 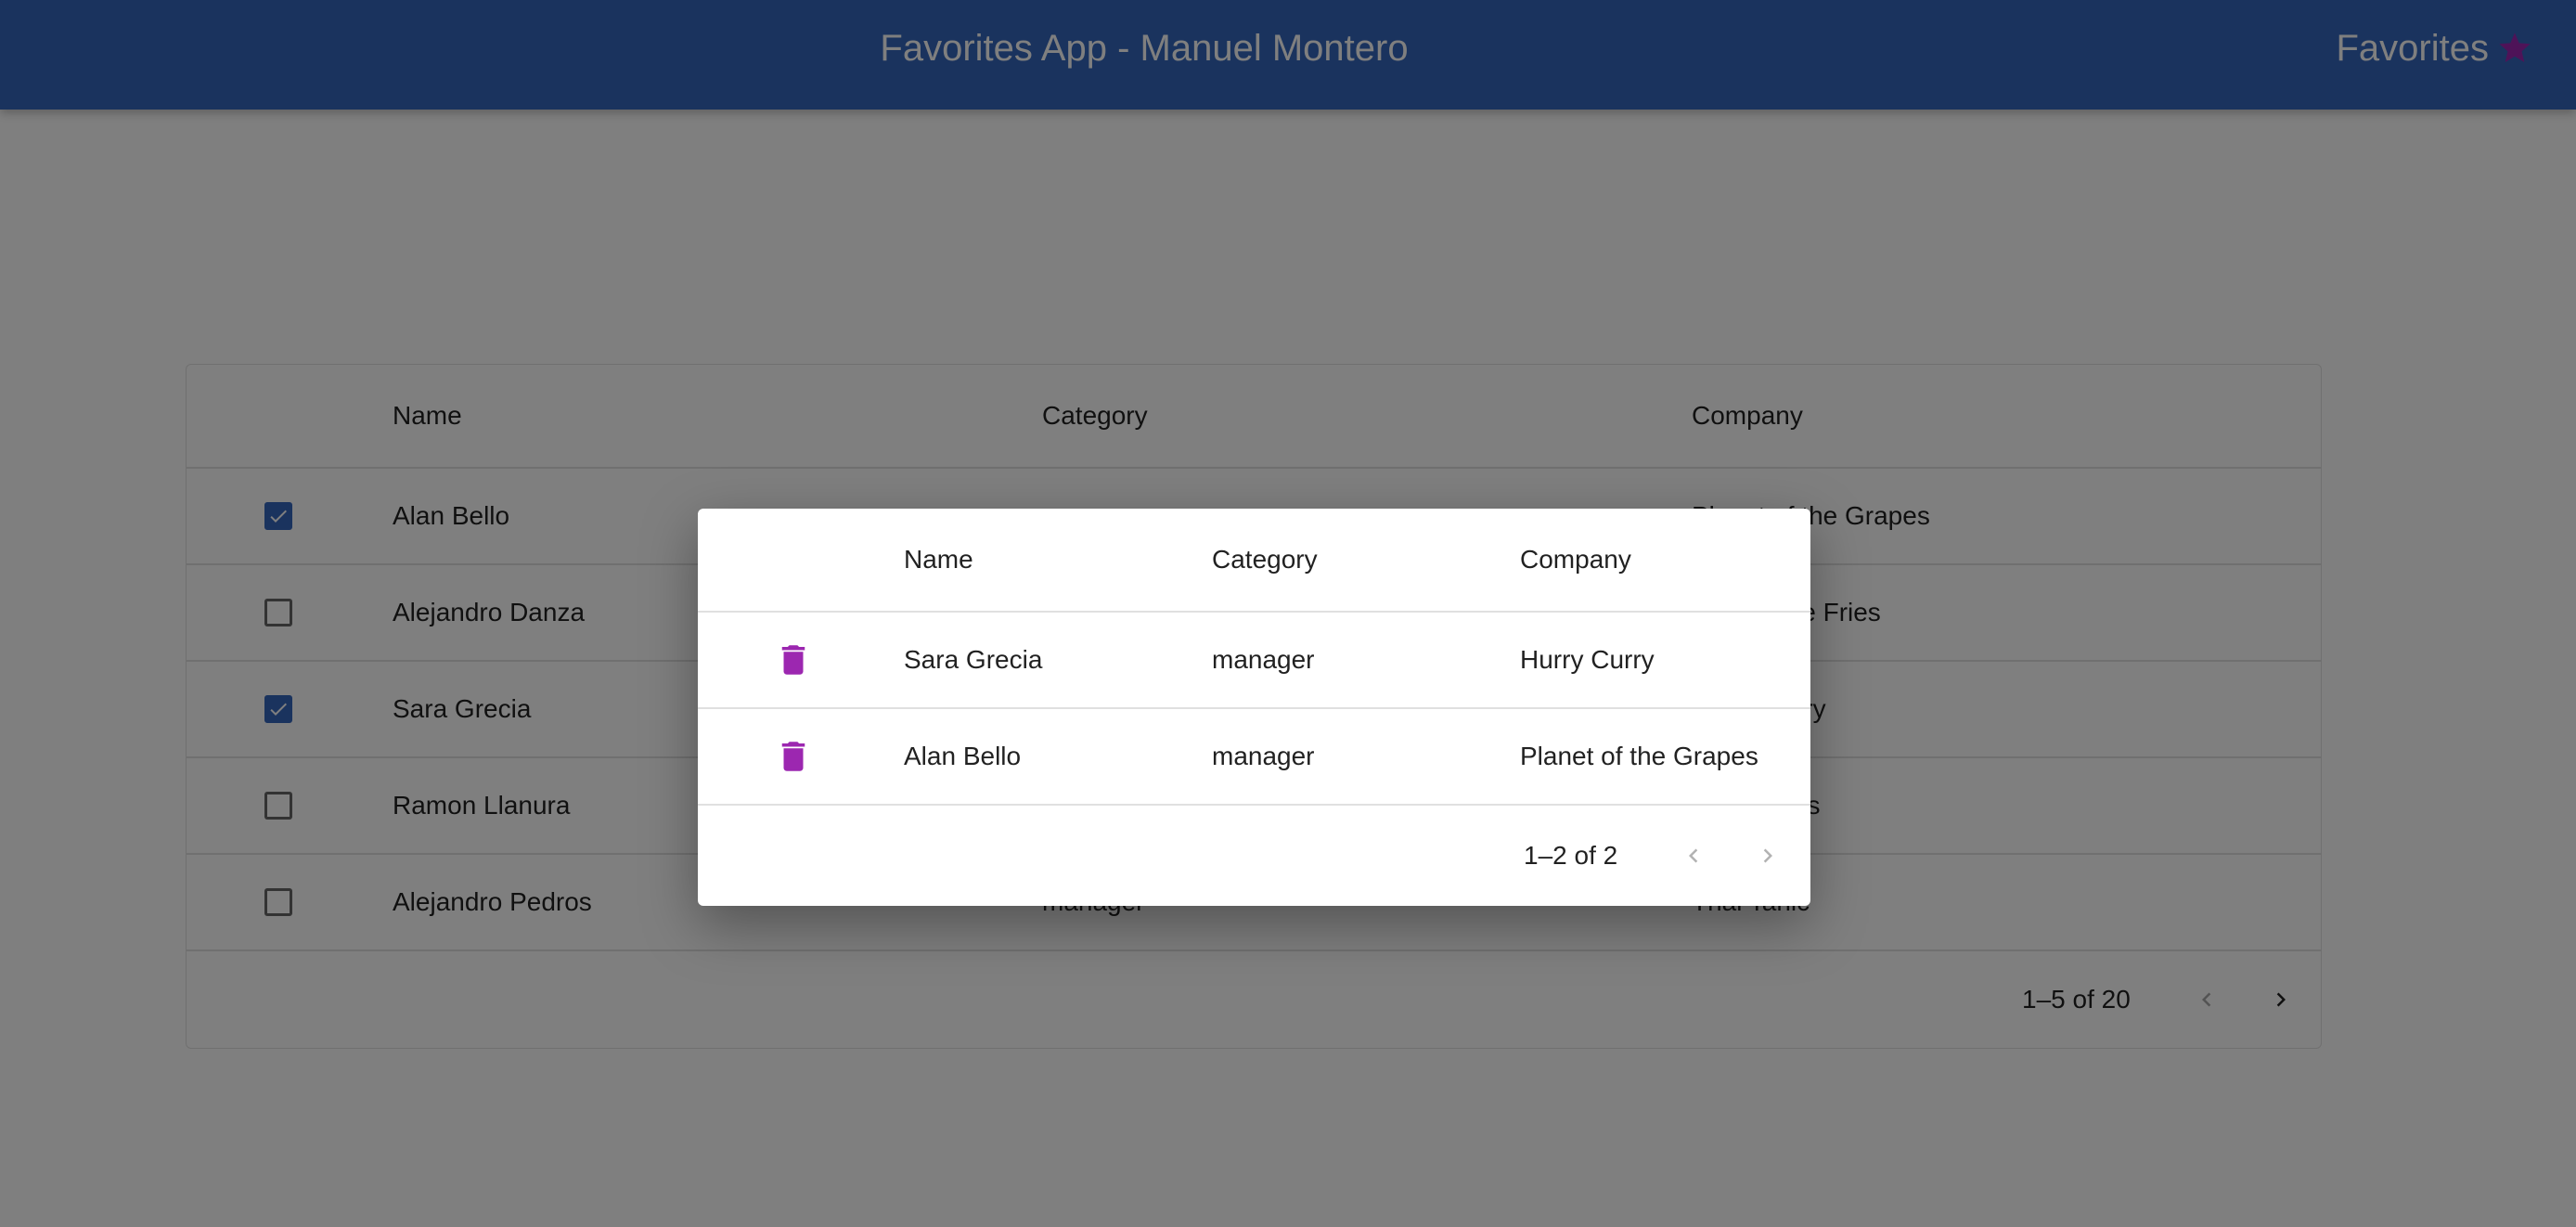 What do you see at coordinates (938, 559) in the screenshot?
I see `modal-column-header-name: Name` at bounding box center [938, 559].